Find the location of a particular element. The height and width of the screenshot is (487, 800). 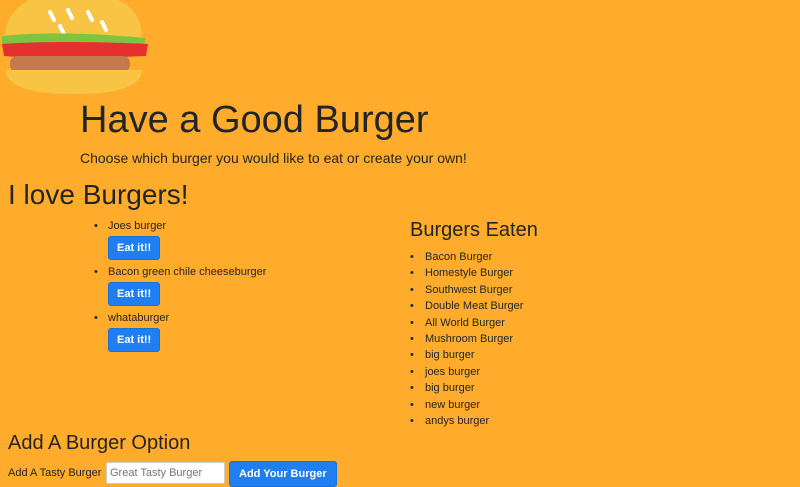

love-burgers-heading: I love Burgers! is located at coordinates (98, 194).